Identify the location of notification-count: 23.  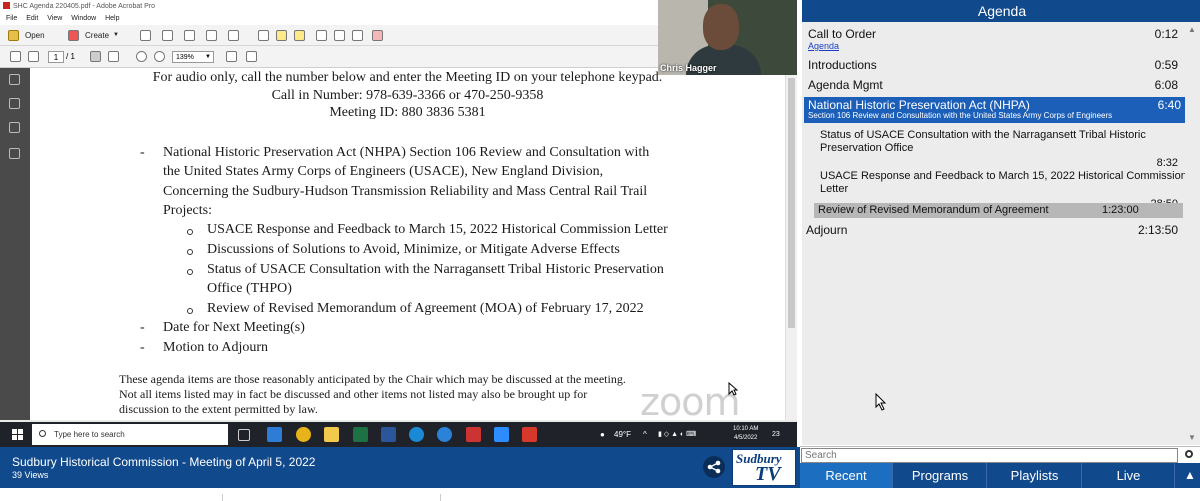
(776, 434).